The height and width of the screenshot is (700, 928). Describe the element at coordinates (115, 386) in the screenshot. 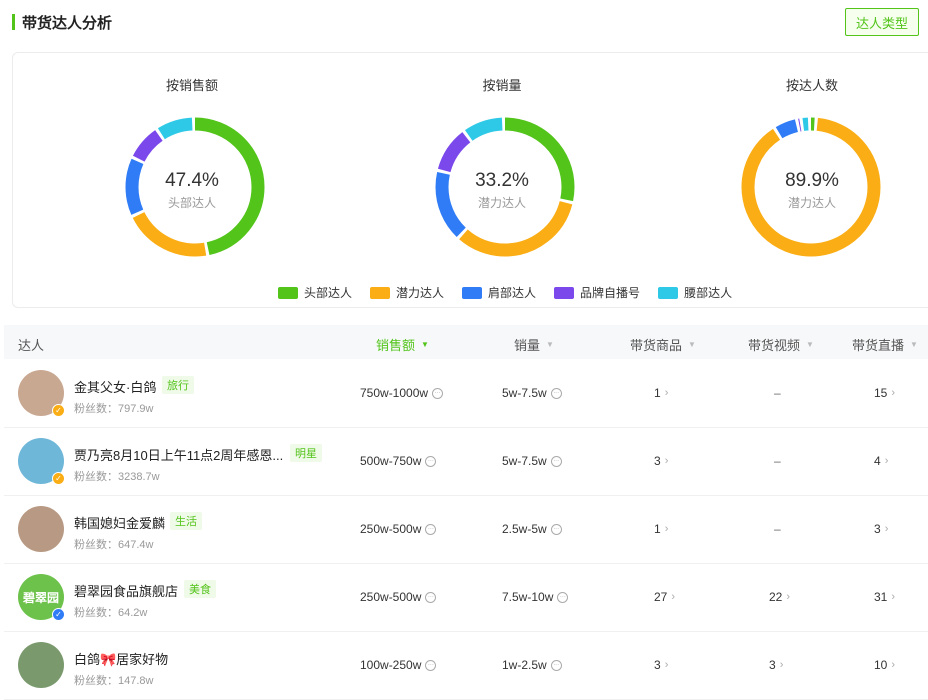

I see `influencer-name: 金其父女·白鸽` at that location.